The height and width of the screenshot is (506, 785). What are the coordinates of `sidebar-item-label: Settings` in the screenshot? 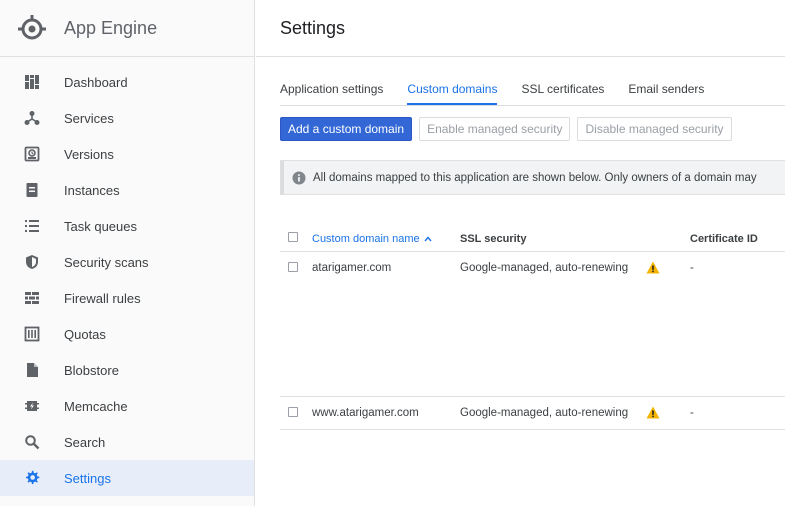 It's located at (87, 478).